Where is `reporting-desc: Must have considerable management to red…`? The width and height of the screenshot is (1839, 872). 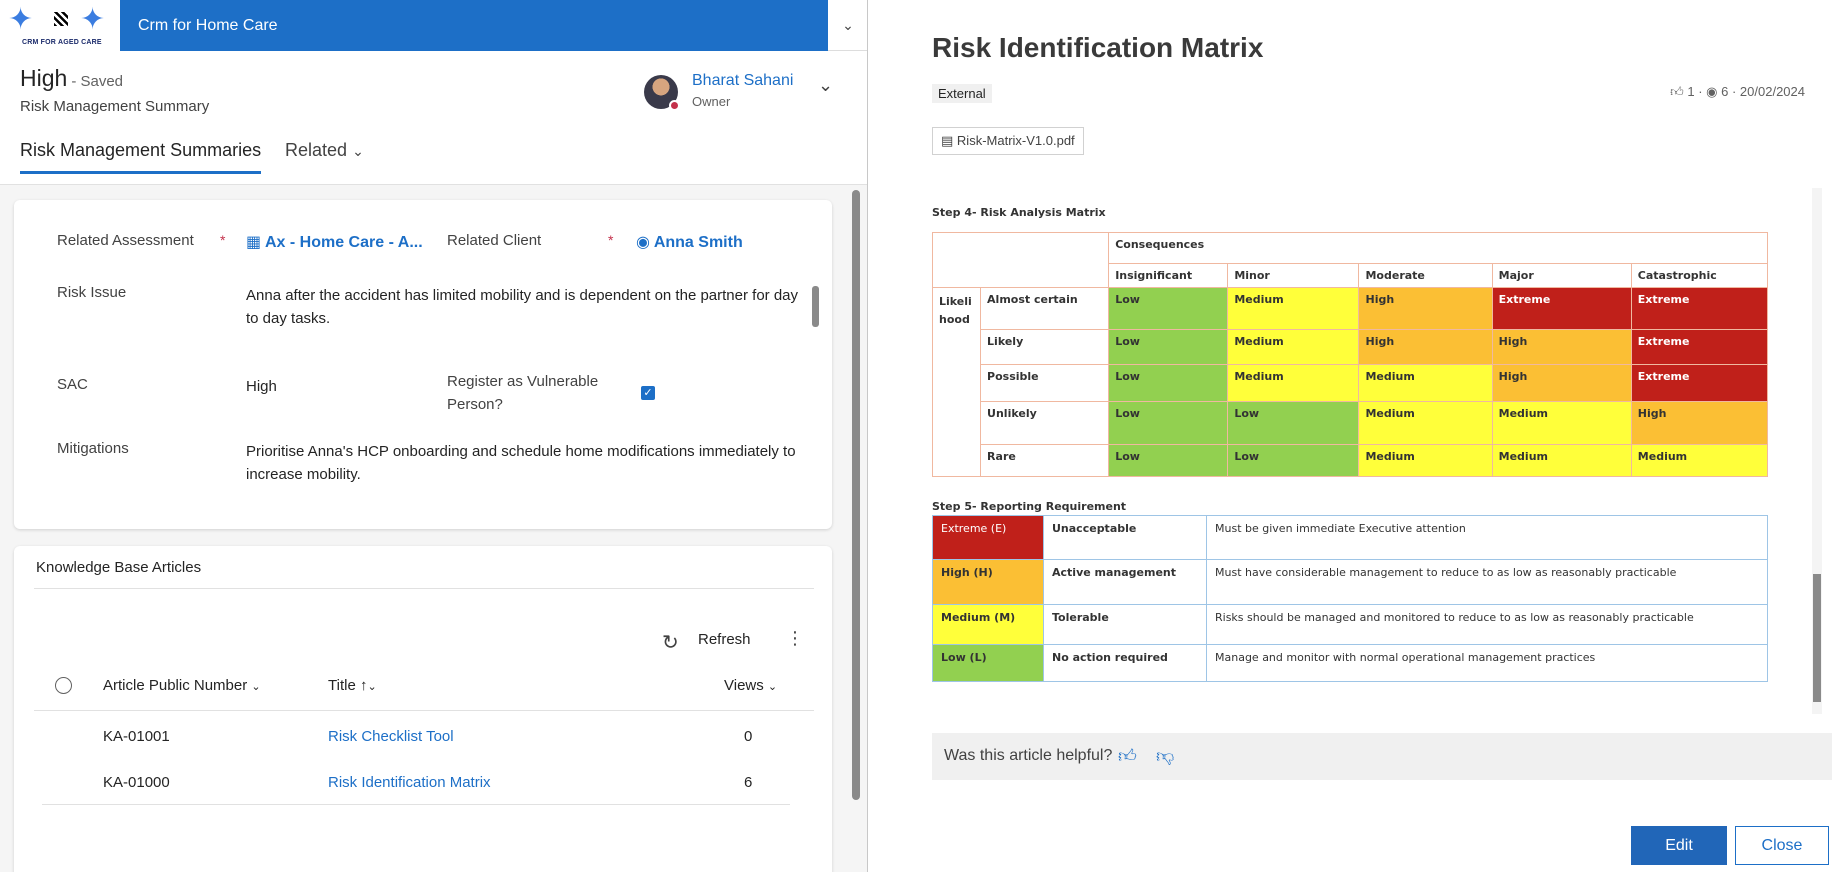
reporting-desc: Must have considerable management to red… is located at coordinates (1487, 582).